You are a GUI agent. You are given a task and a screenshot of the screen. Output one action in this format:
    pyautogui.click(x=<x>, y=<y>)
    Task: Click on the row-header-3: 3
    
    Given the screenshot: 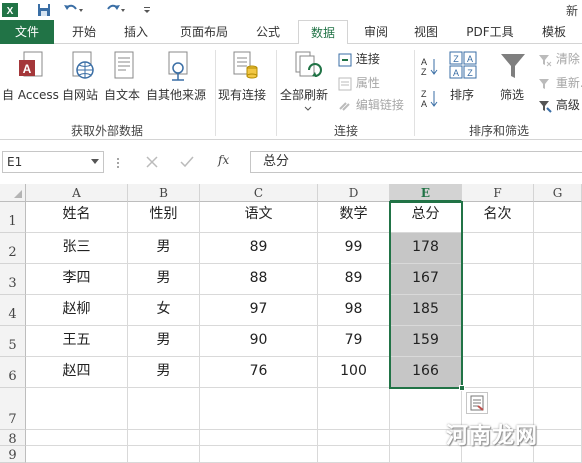 What is the action you would take?
    pyautogui.click(x=13, y=279)
    